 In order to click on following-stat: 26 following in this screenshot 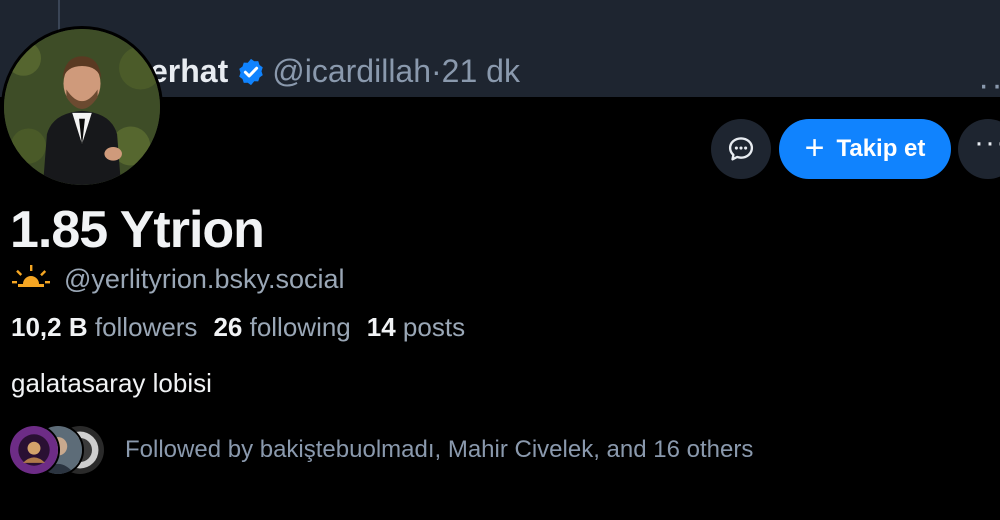, I will do `click(281, 327)`.